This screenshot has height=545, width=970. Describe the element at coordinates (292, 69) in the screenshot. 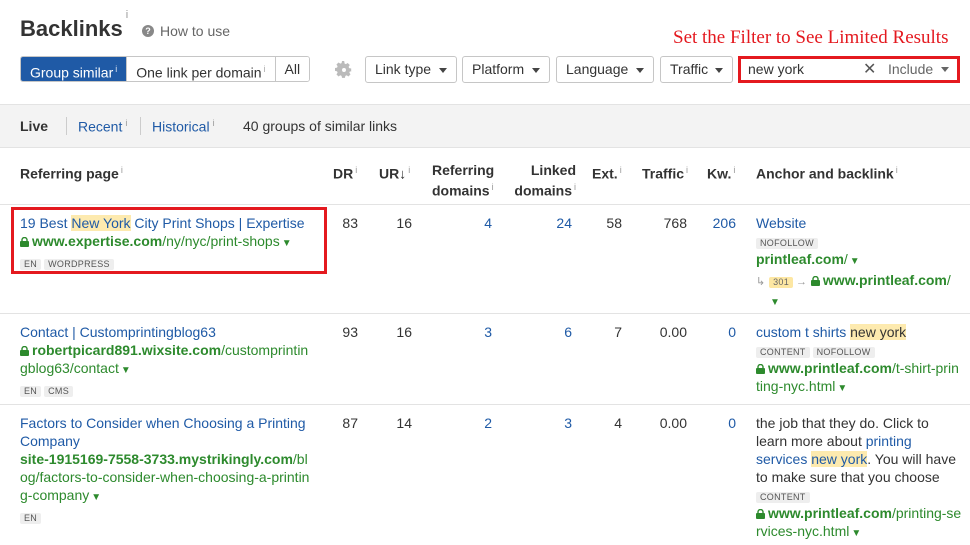

I see `all-button: All` at that location.